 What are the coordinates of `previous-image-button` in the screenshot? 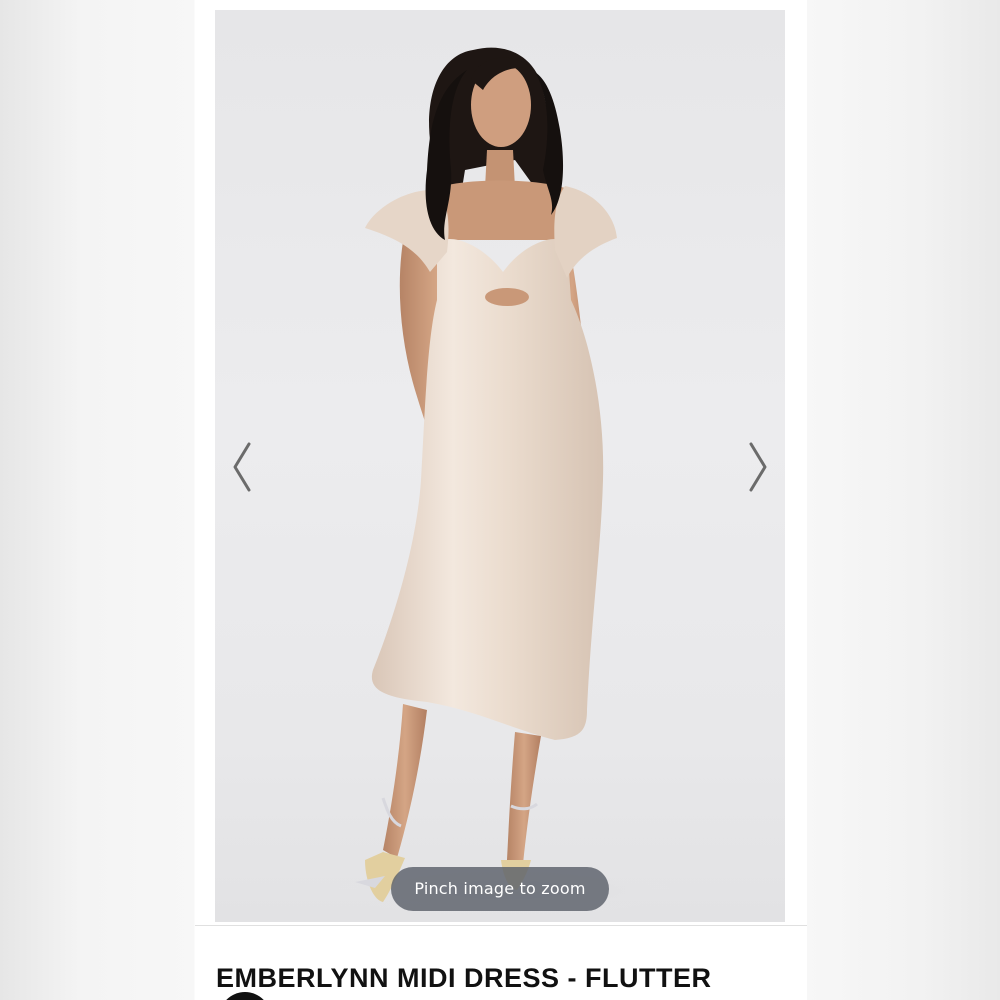 It's located at (243, 467).